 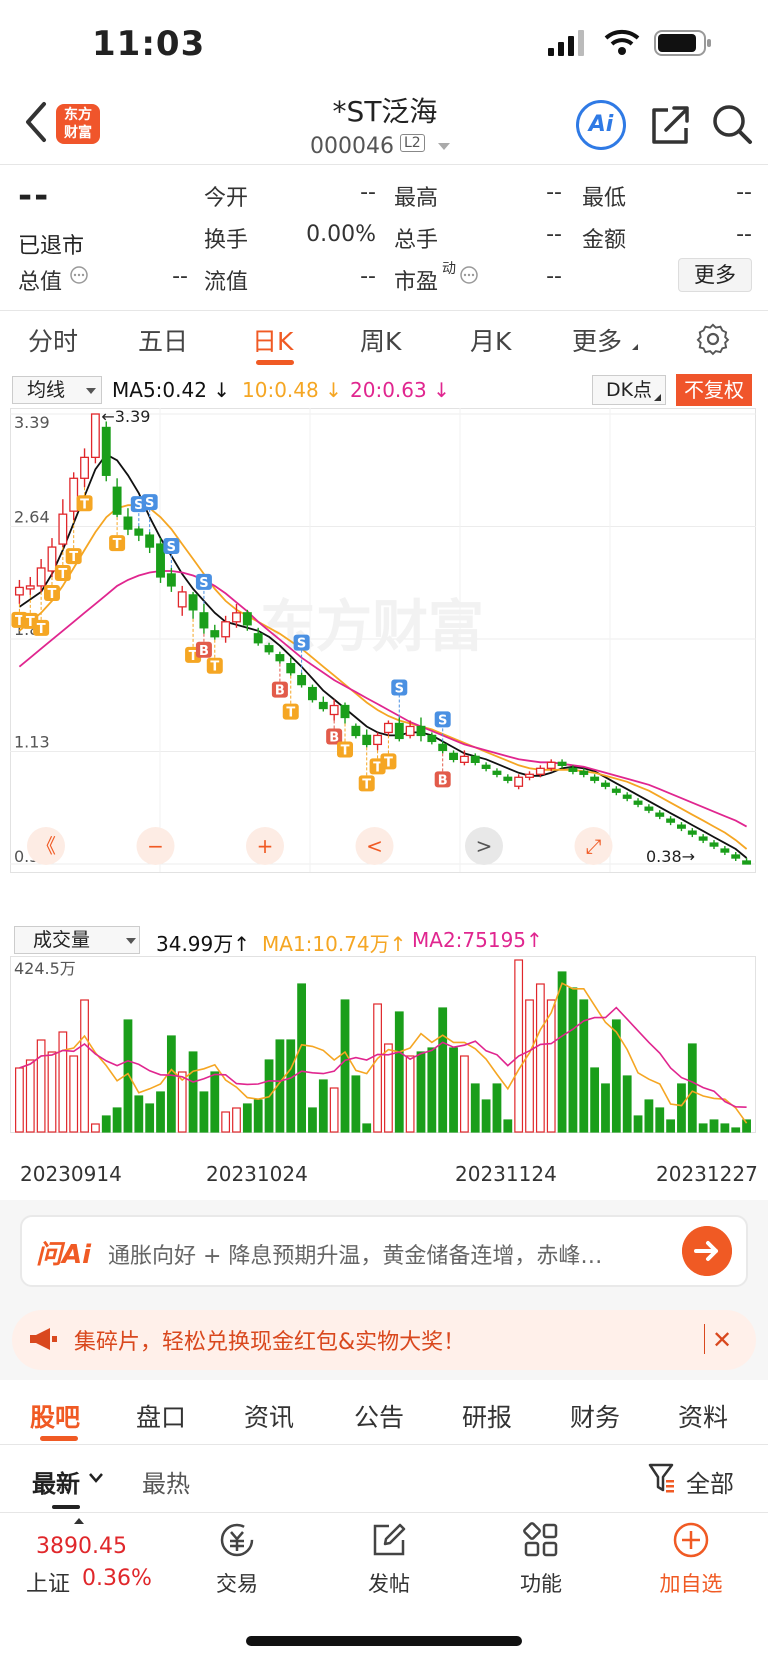 I want to click on tab-finance: 财务, so click(x=595, y=1416).